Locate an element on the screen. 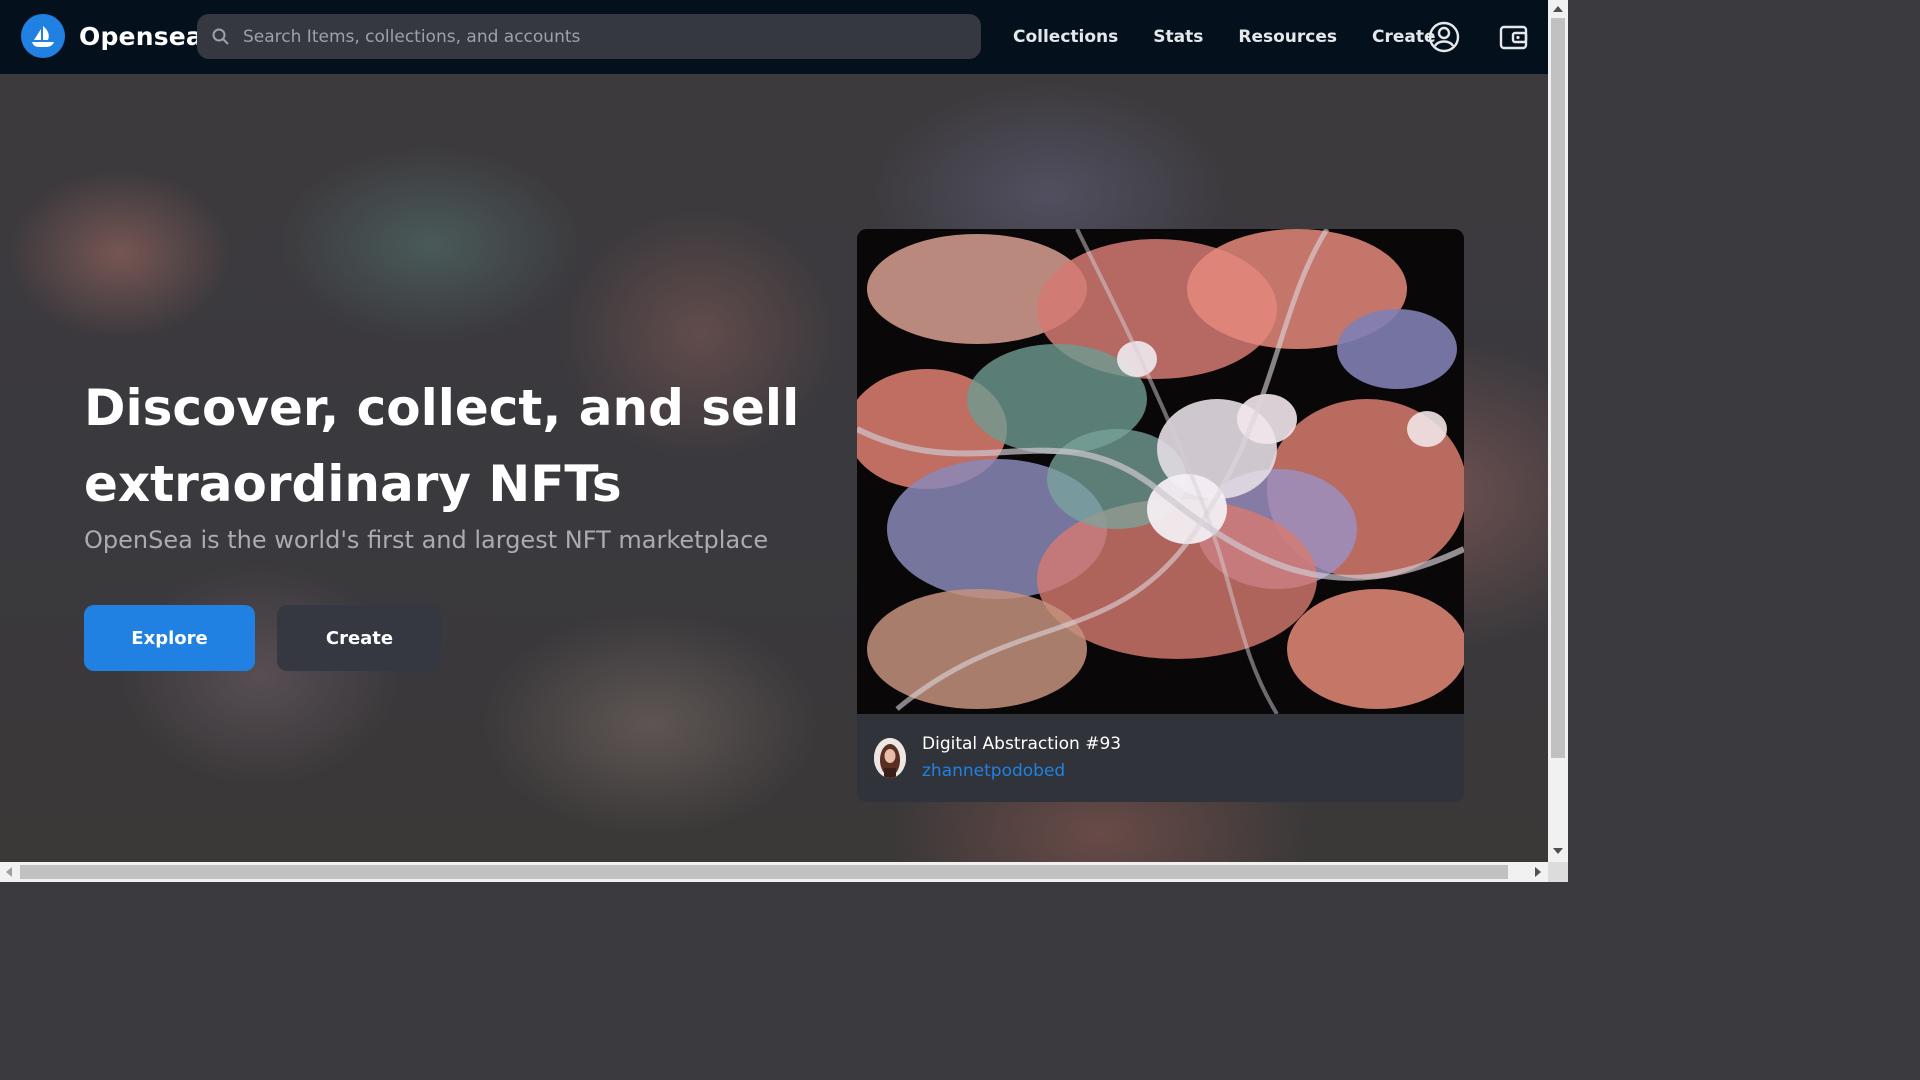 This screenshot has width=1920, height=1080. search-bar is located at coordinates (589, 36).